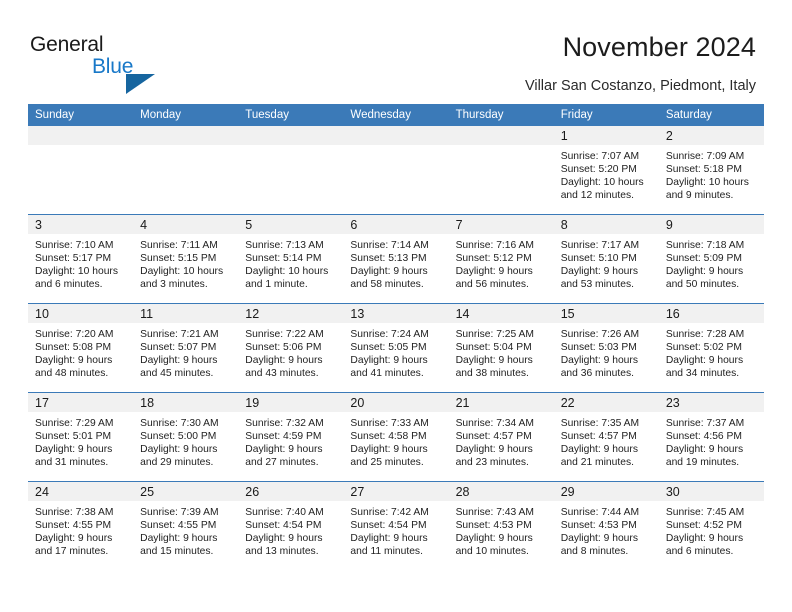 The width and height of the screenshot is (792, 612). I want to click on day-number: 8, so click(606, 224).